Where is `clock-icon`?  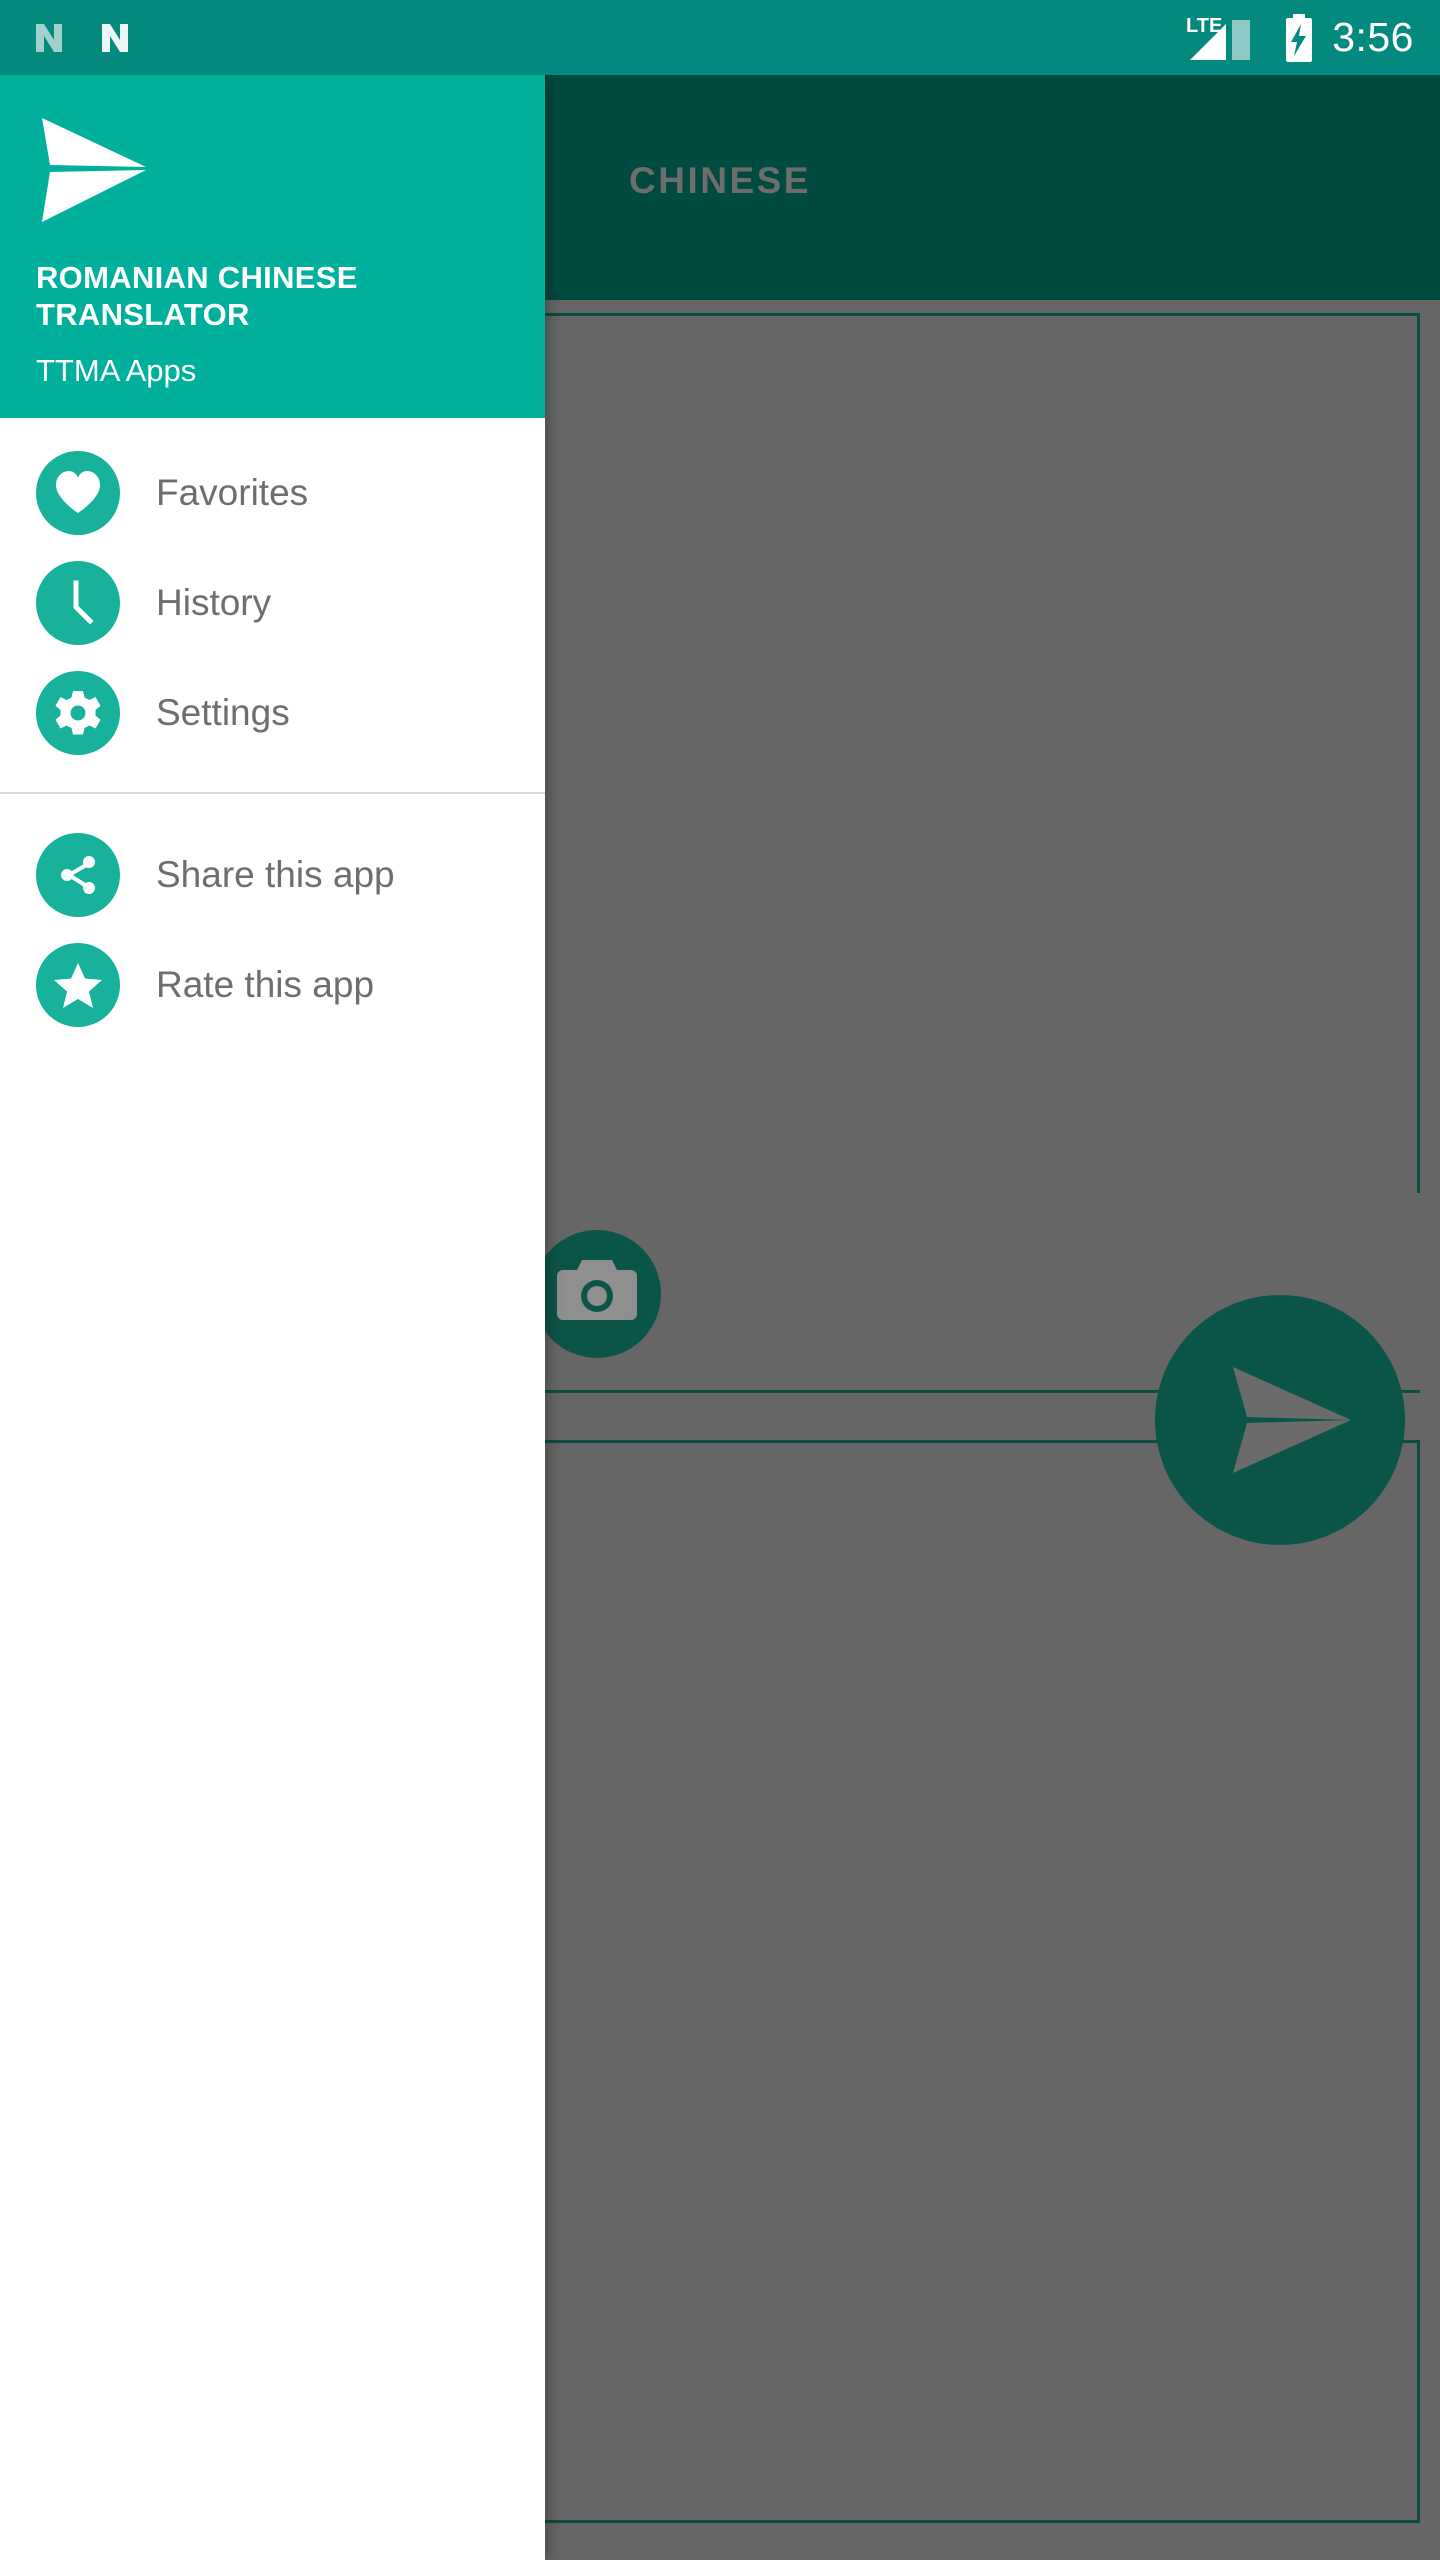 clock-icon is located at coordinates (78, 603).